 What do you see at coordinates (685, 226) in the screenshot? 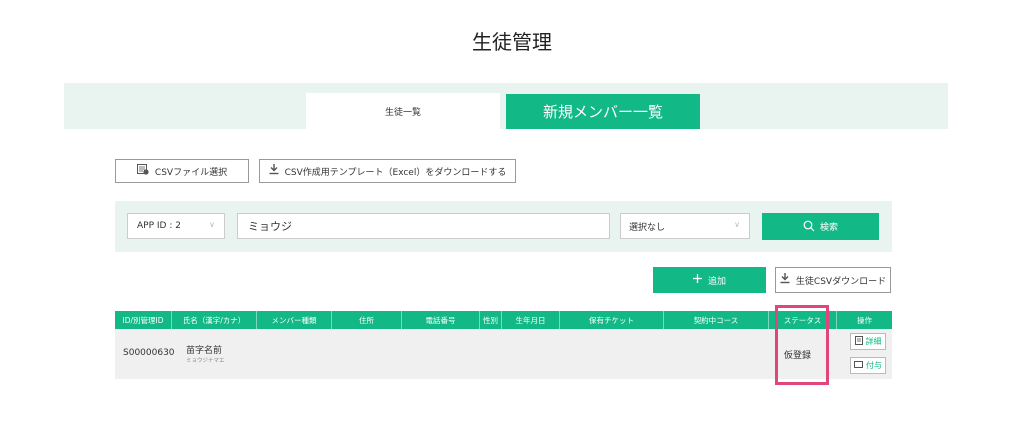
I see `status-select: 選択なし ∨` at bounding box center [685, 226].